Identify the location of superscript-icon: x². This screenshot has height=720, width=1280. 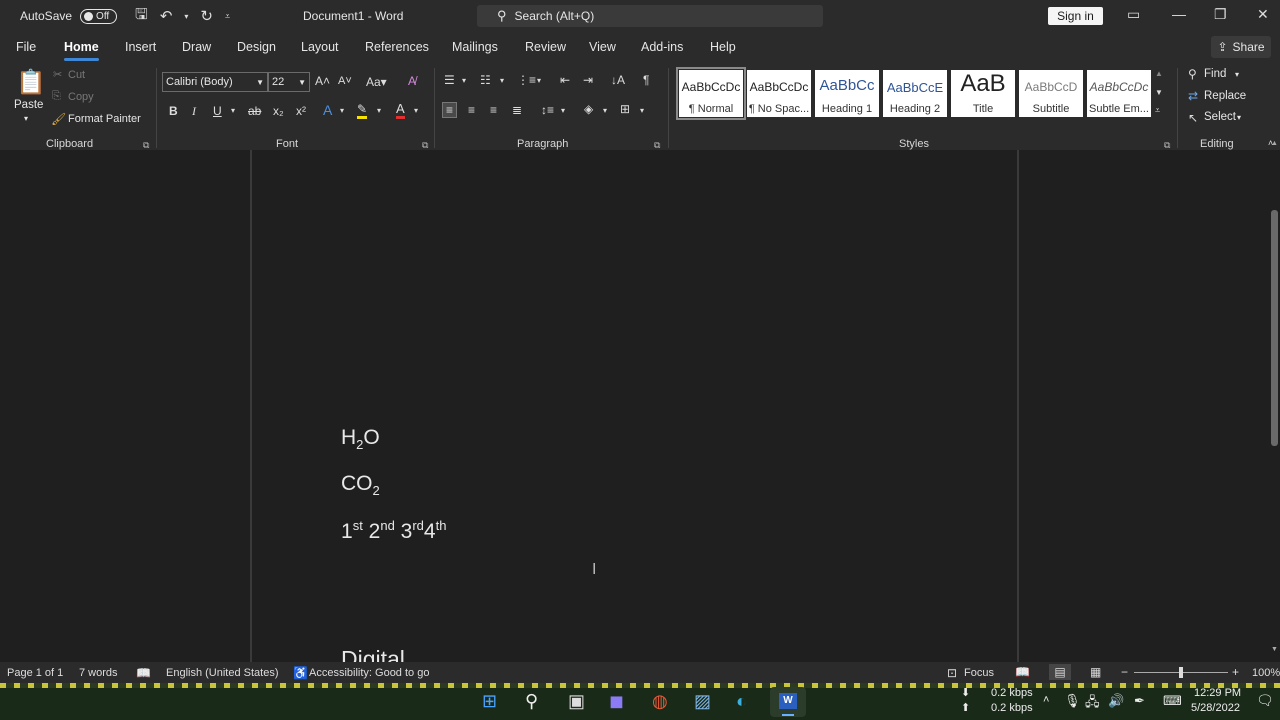
(301, 111).